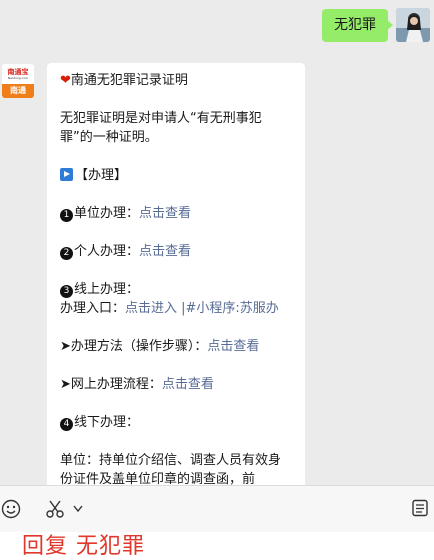 This screenshot has width=434, height=560. I want to click on reply-prompt-area: 回复 无犯罪, so click(217, 546).